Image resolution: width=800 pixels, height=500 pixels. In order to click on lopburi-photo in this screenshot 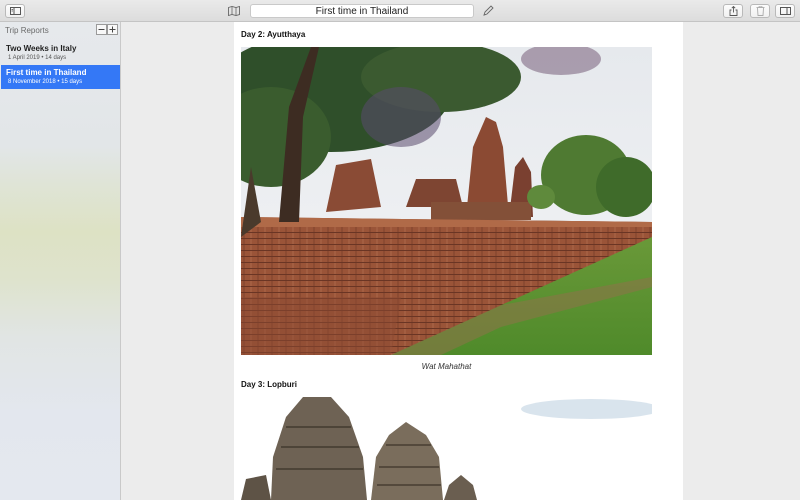, I will do `click(446, 448)`.